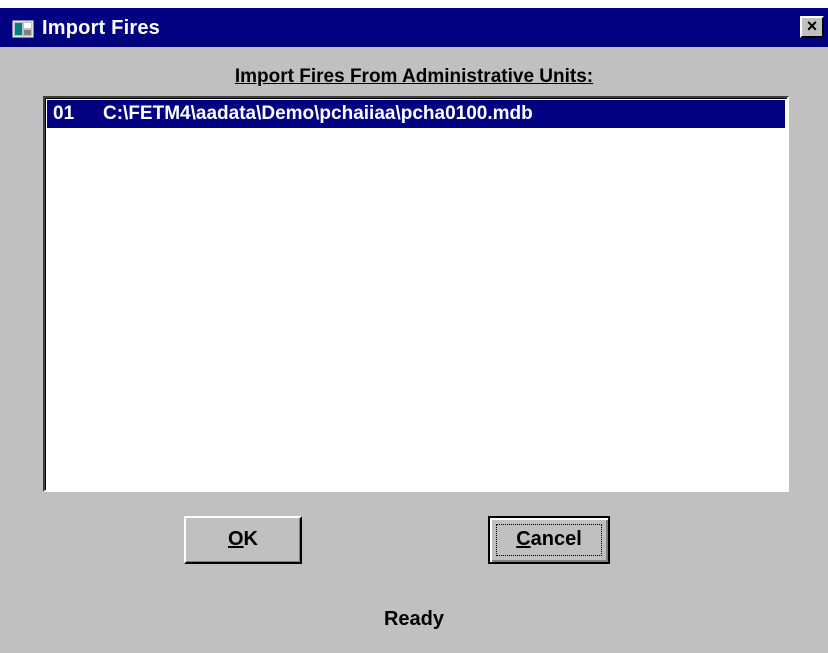  Describe the element at coordinates (414, 76) in the screenshot. I see `list-heading: Import Fires From Administrative Units:` at that location.